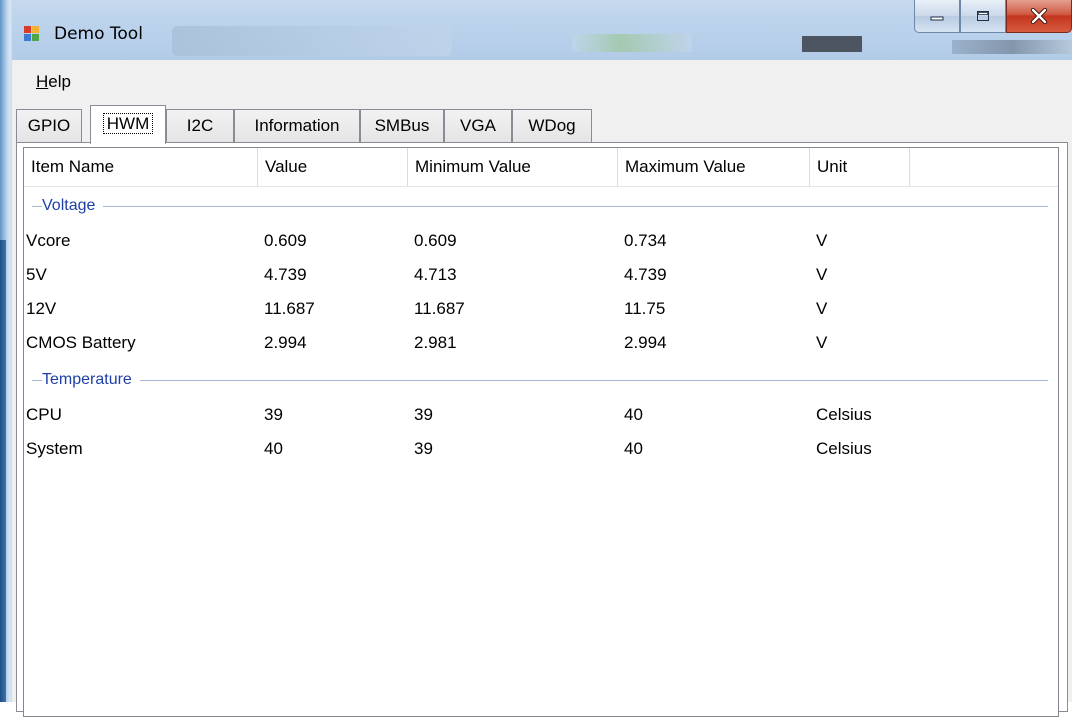 This screenshot has width=1072, height=717. Describe the element at coordinates (513, 167) in the screenshot. I see `column-header-minimum-value: Minimum Value` at that location.